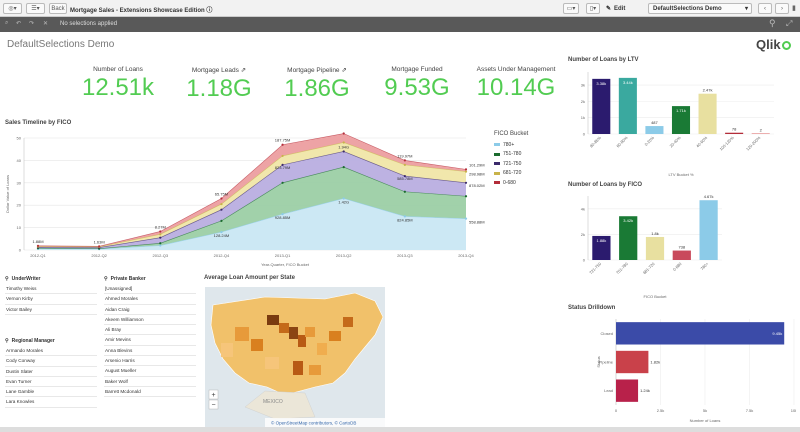 This screenshot has width=800, height=432. What do you see at coordinates (317, 84) in the screenshot?
I see `kpi-mortgage-pipeline: Mortgage Pipeline ⇗ 1.86G` at bounding box center [317, 84].